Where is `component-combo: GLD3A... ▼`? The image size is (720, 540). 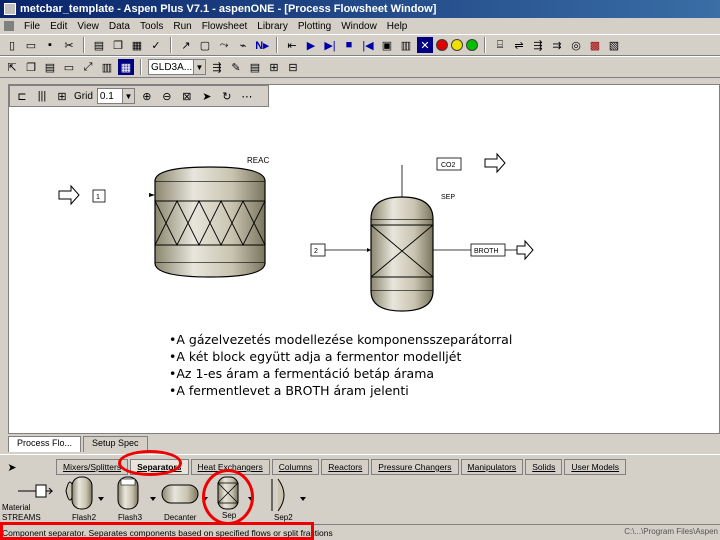 component-combo: GLD3A... ▼ is located at coordinates (177, 67).